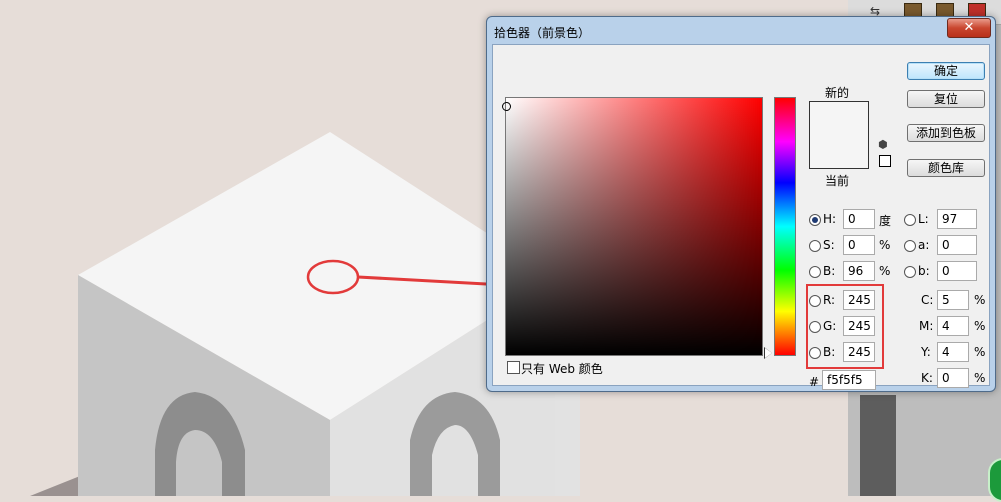 This screenshot has width=1001, height=502. I want to click on lab-l-label: L:, so click(923, 219).